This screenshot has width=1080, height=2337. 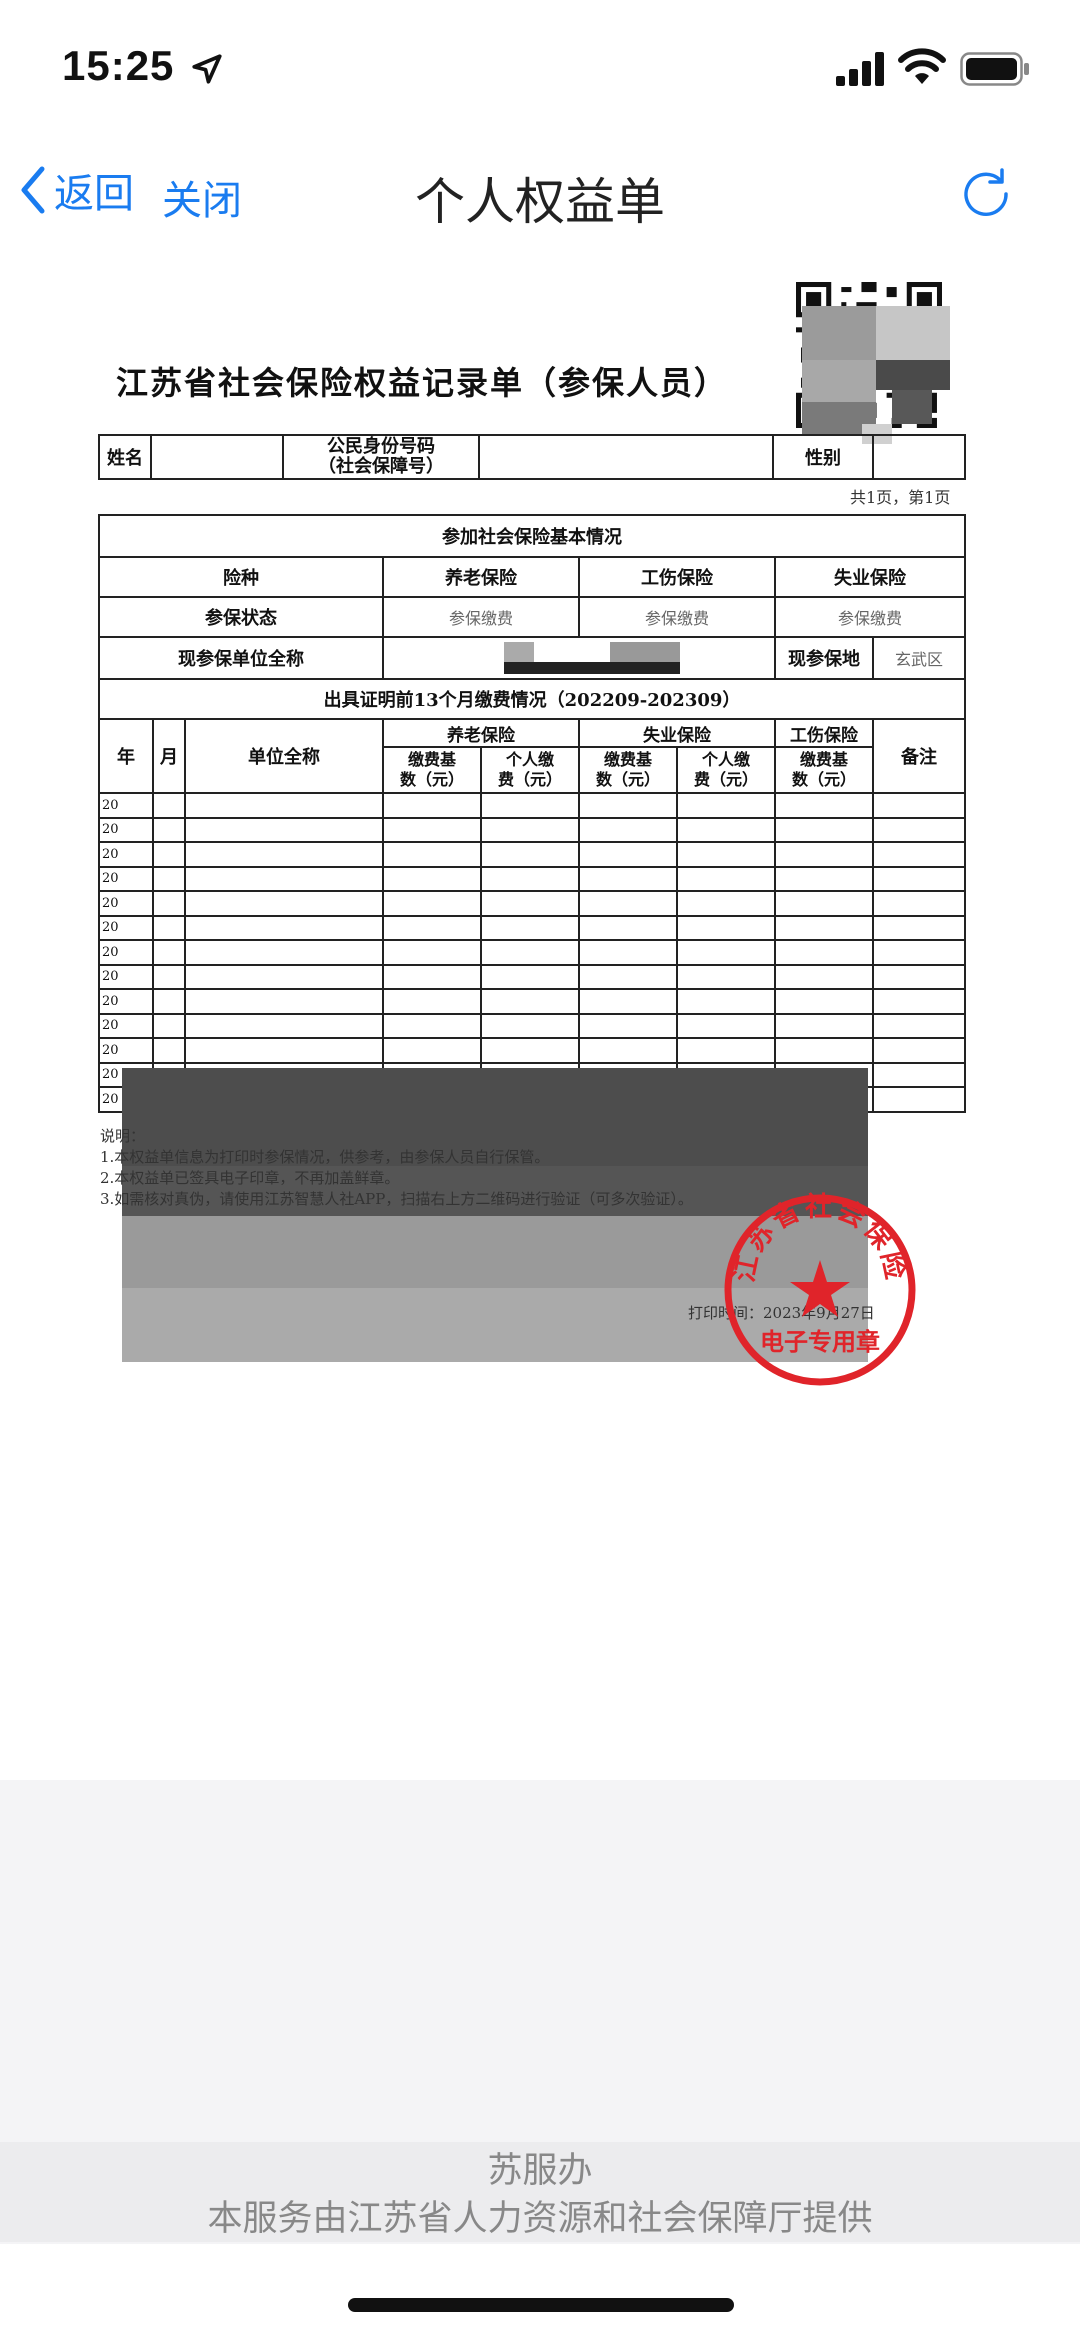 I want to click on pension-base-label: 缴费基 数（元）, so click(x=432, y=770).